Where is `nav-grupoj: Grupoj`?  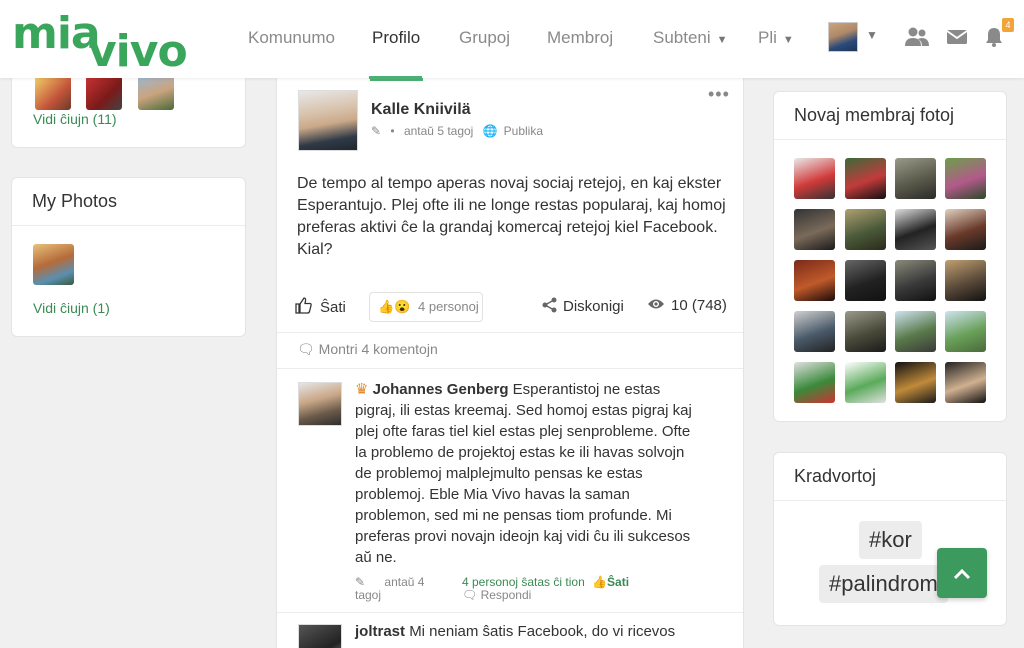 nav-grupoj: Grupoj is located at coordinates (484, 38).